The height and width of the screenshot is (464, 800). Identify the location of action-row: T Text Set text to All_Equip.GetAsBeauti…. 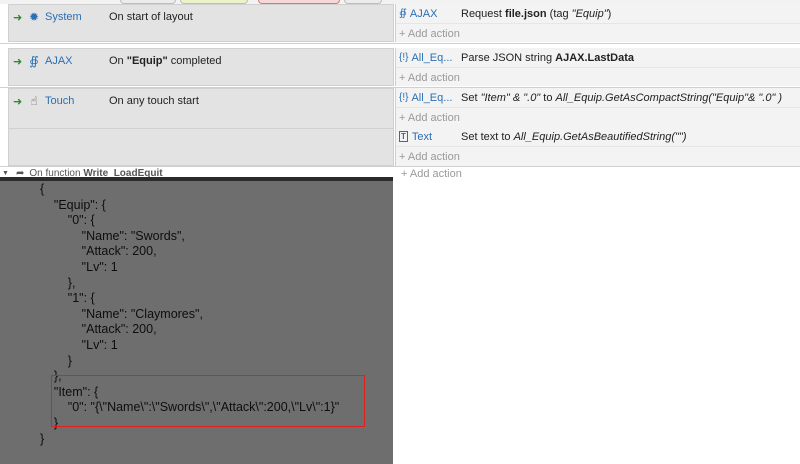
(598, 137).